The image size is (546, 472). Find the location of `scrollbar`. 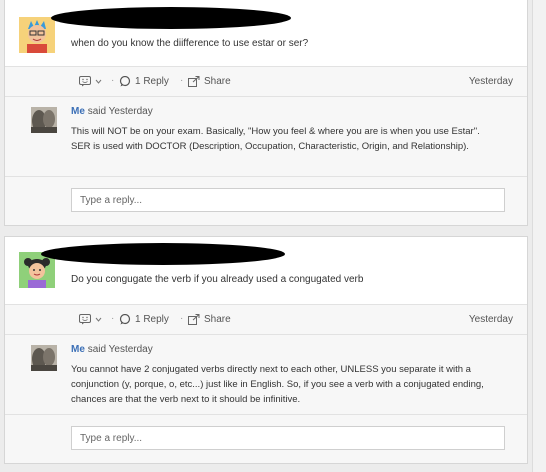

scrollbar is located at coordinates (539, 236).